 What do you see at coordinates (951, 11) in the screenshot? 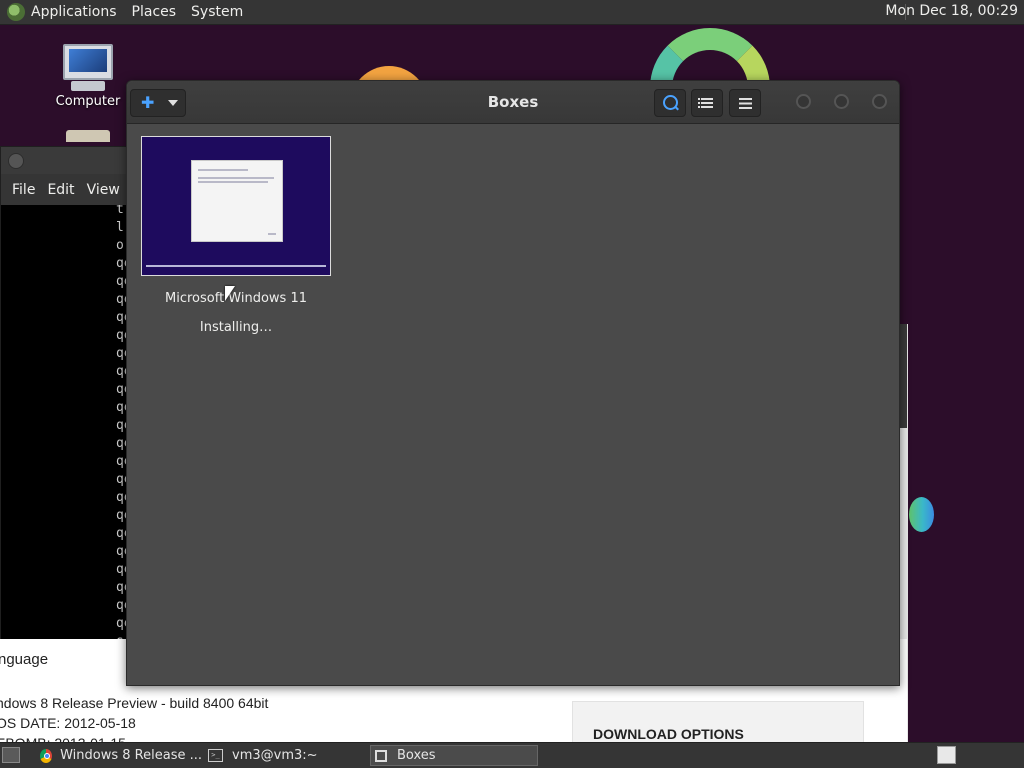
I see `clock: Mon Dec 18, 00:29` at bounding box center [951, 11].